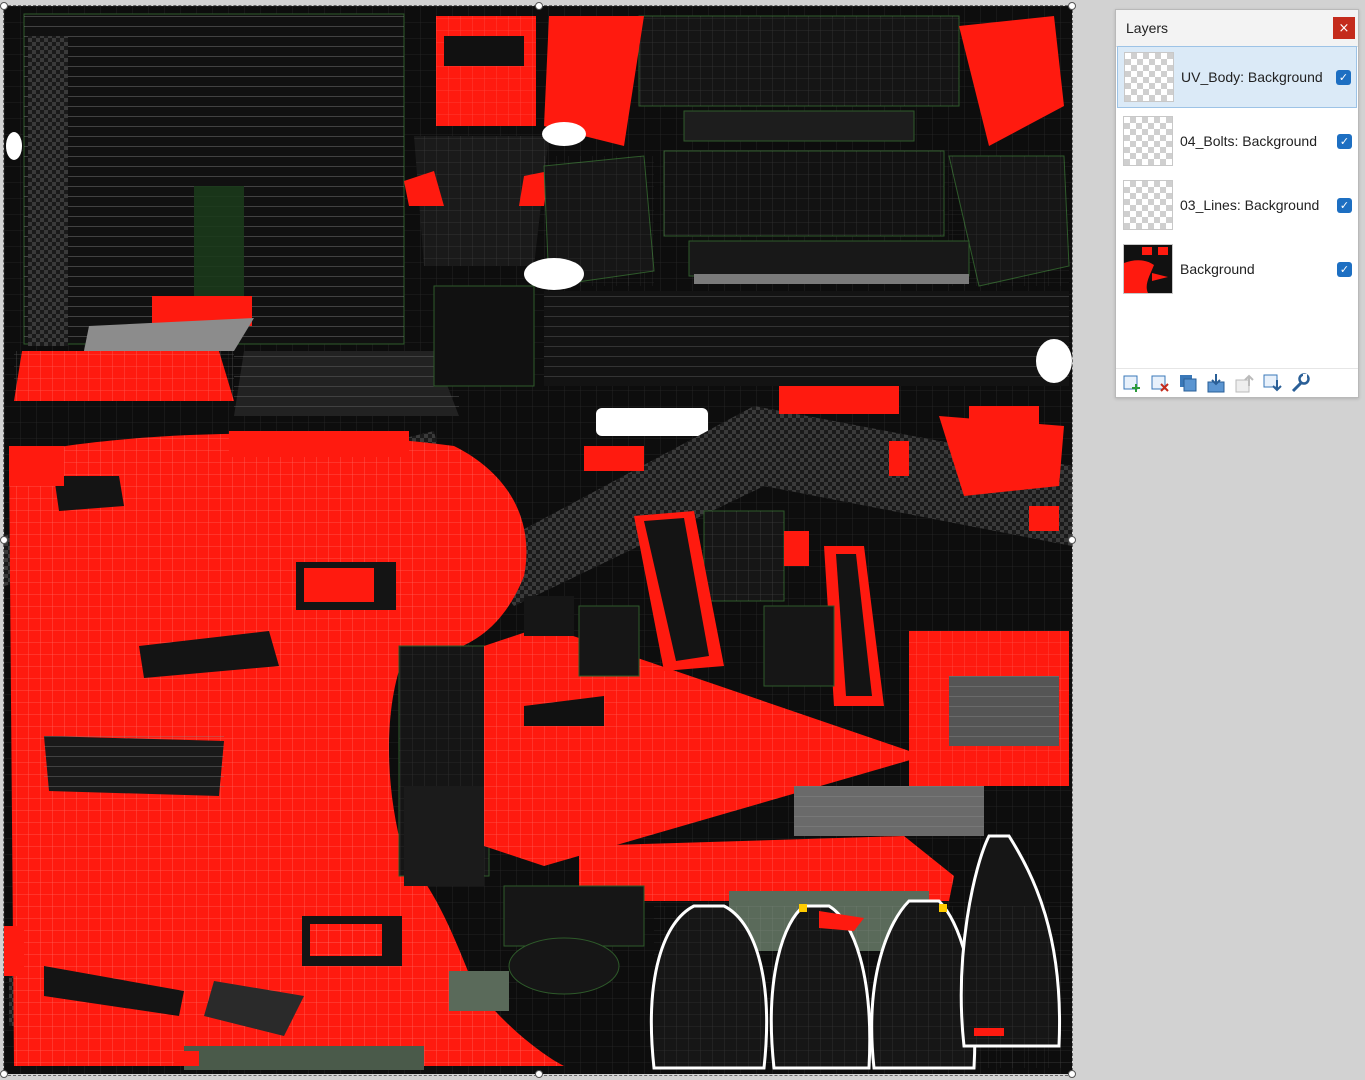 The width and height of the screenshot is (1365, 1080). I want to click on uv-shell-top-right, so click(806, 200).